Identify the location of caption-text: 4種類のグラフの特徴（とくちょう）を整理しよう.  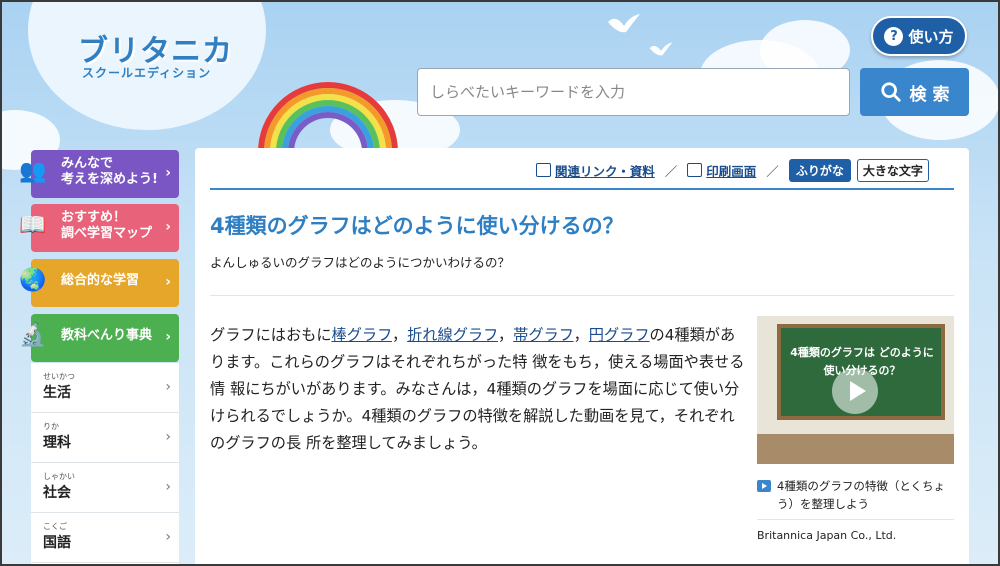
(861, 495).